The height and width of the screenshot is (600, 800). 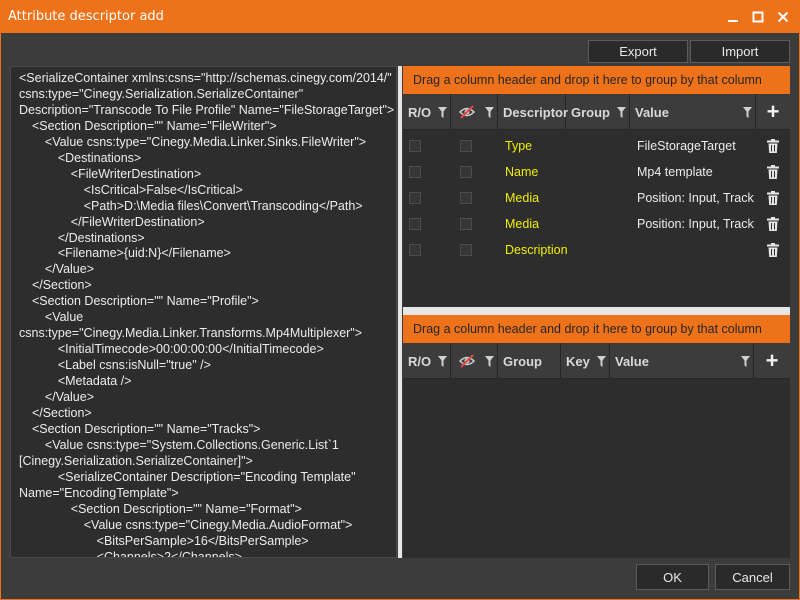 What do you see at coordinates (89, 157) in the screenshot?
I see `xml-line: <Destinations>` at bounding box center [89, 157].